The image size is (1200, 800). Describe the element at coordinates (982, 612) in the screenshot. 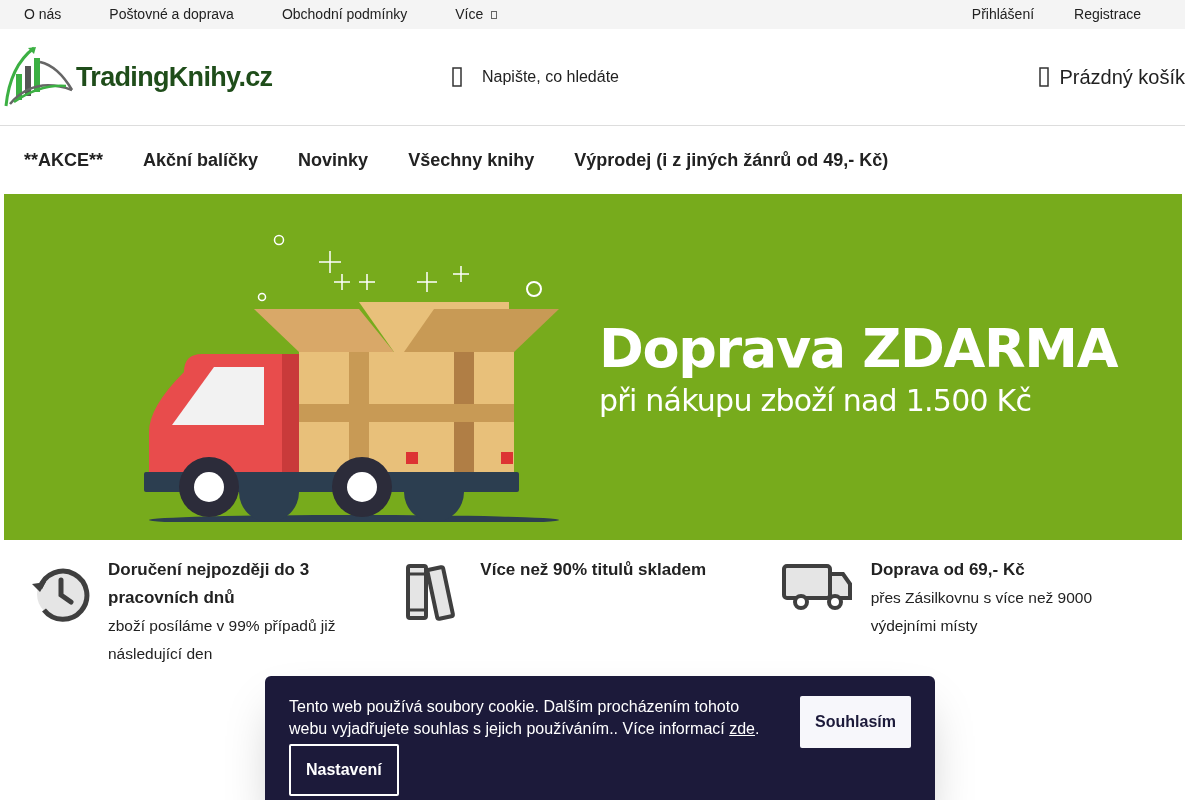

I see `benefit-text: přes Zásilkovnu s více než 9000 výdejními místy` at that location.